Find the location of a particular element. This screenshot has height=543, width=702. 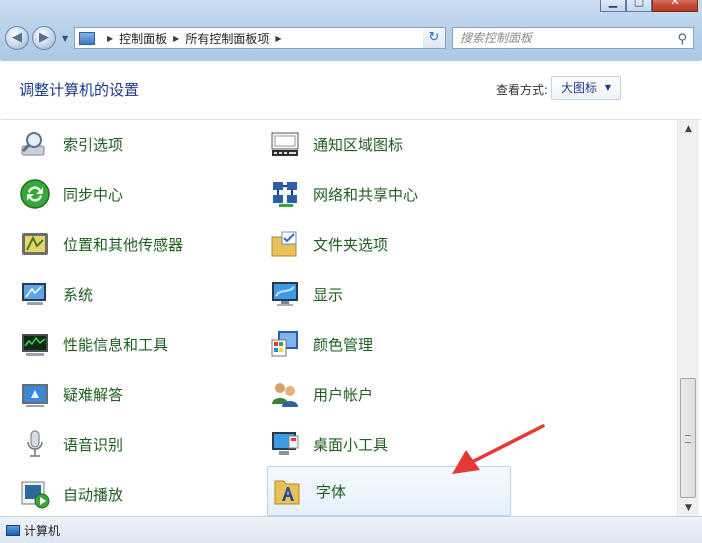

arrow-left-icon: ◀ is located at coordinates (17, 37).